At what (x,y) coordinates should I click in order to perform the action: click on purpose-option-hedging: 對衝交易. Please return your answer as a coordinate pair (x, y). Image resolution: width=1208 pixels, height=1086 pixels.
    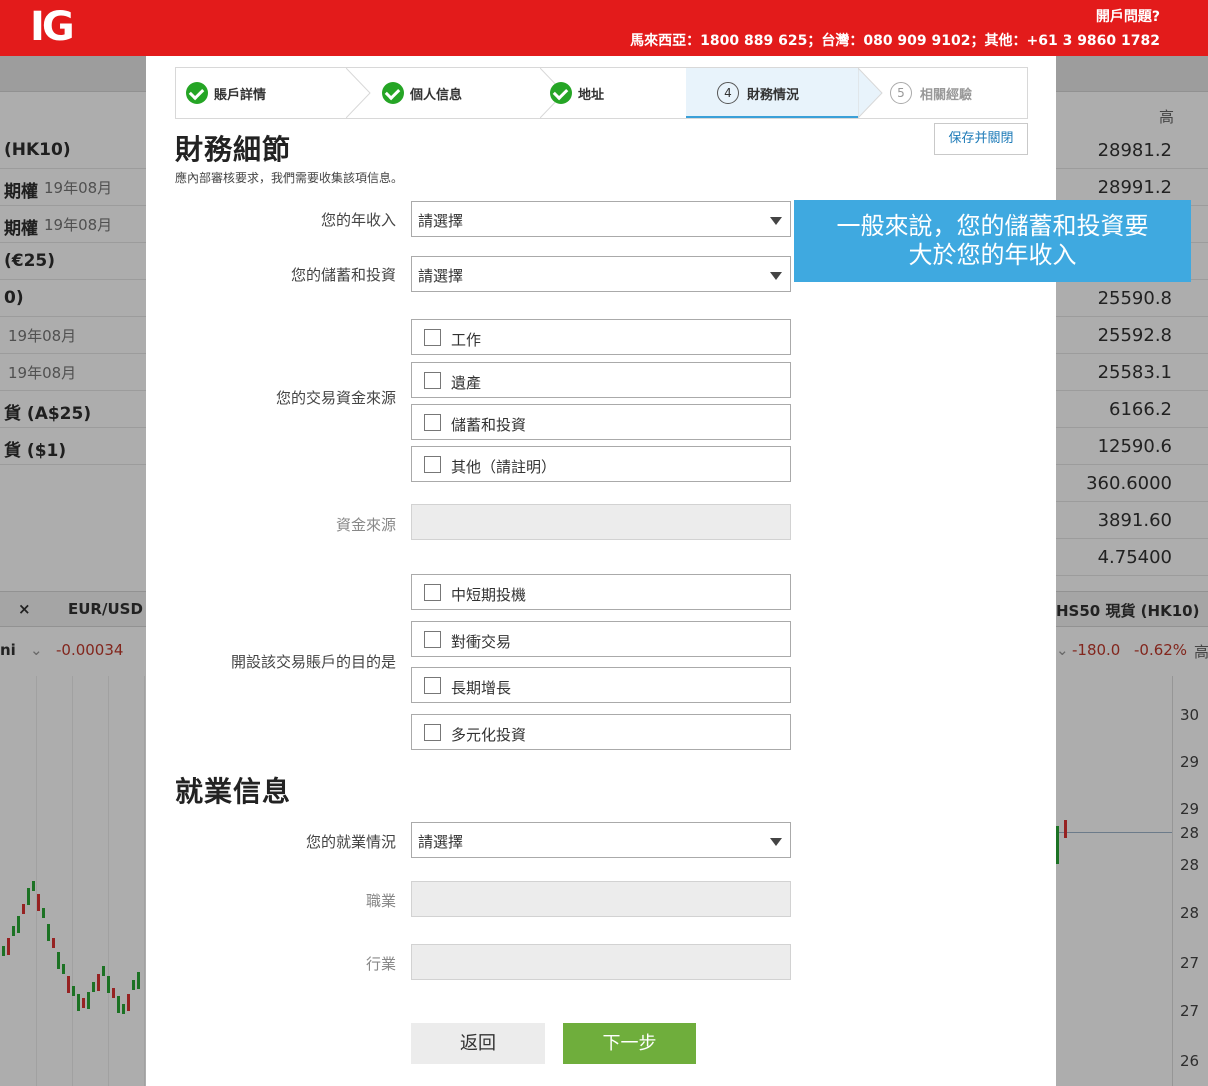
    Looking at the image, I should click on (601, 639).